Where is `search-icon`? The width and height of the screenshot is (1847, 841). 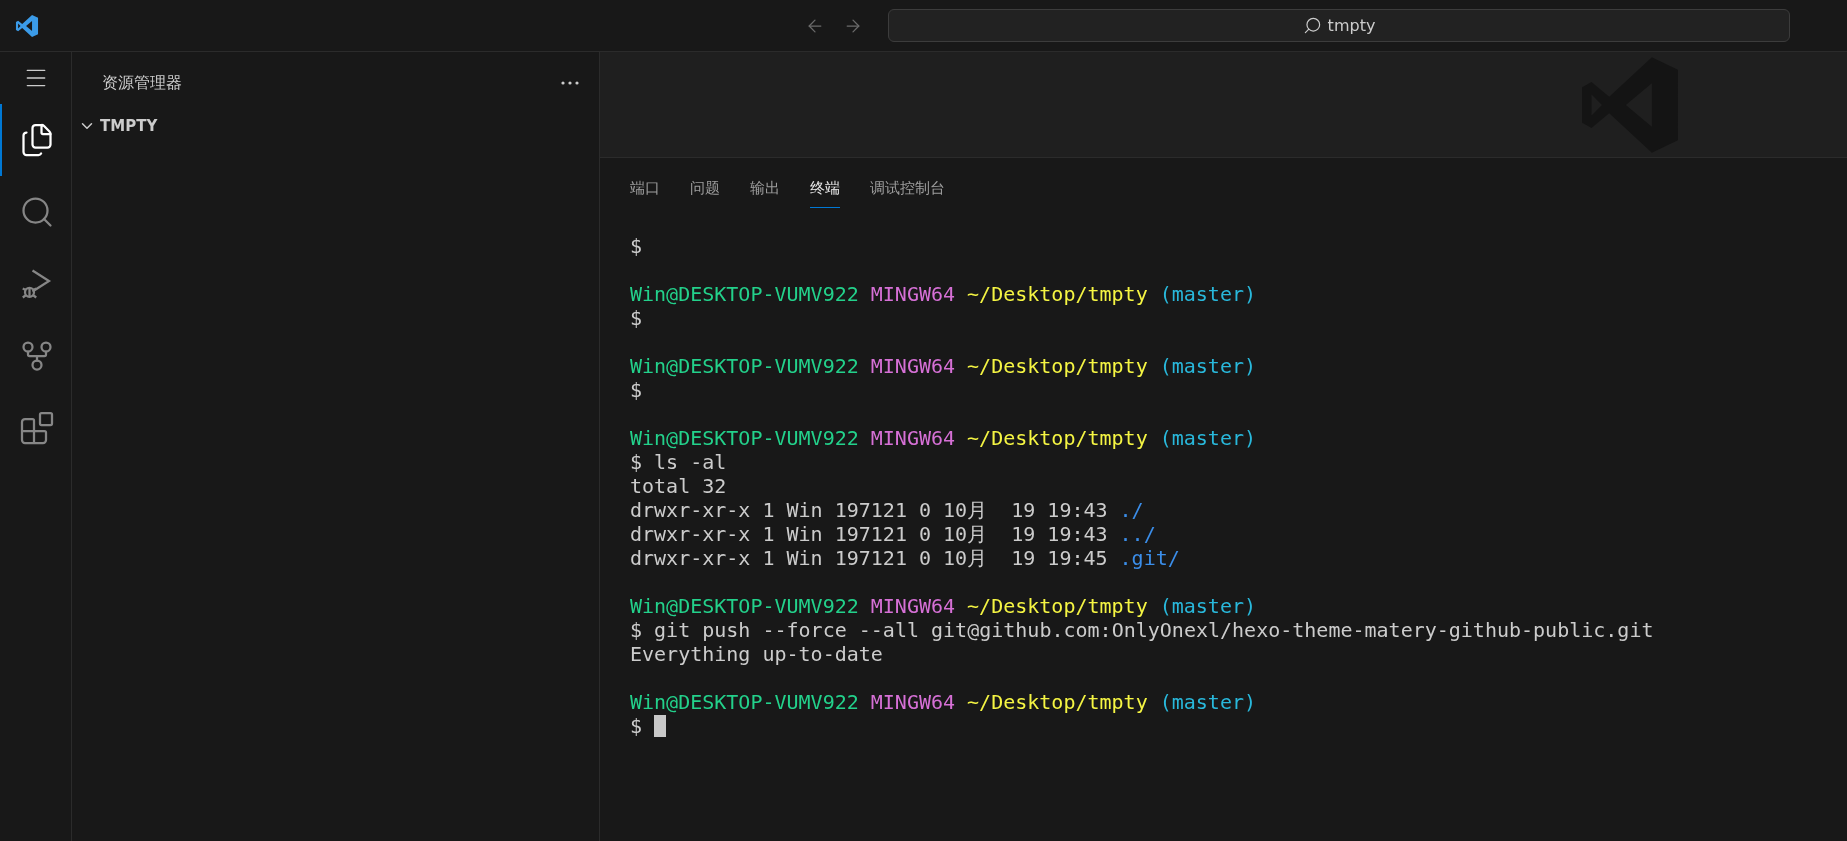 search-icon is located at coordinates (1312, 25).